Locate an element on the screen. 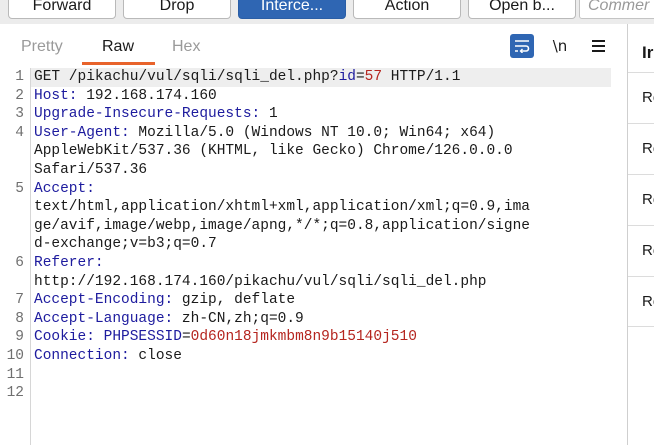  http-version: HTTP/1.1 is located at coordinates (421, 77).